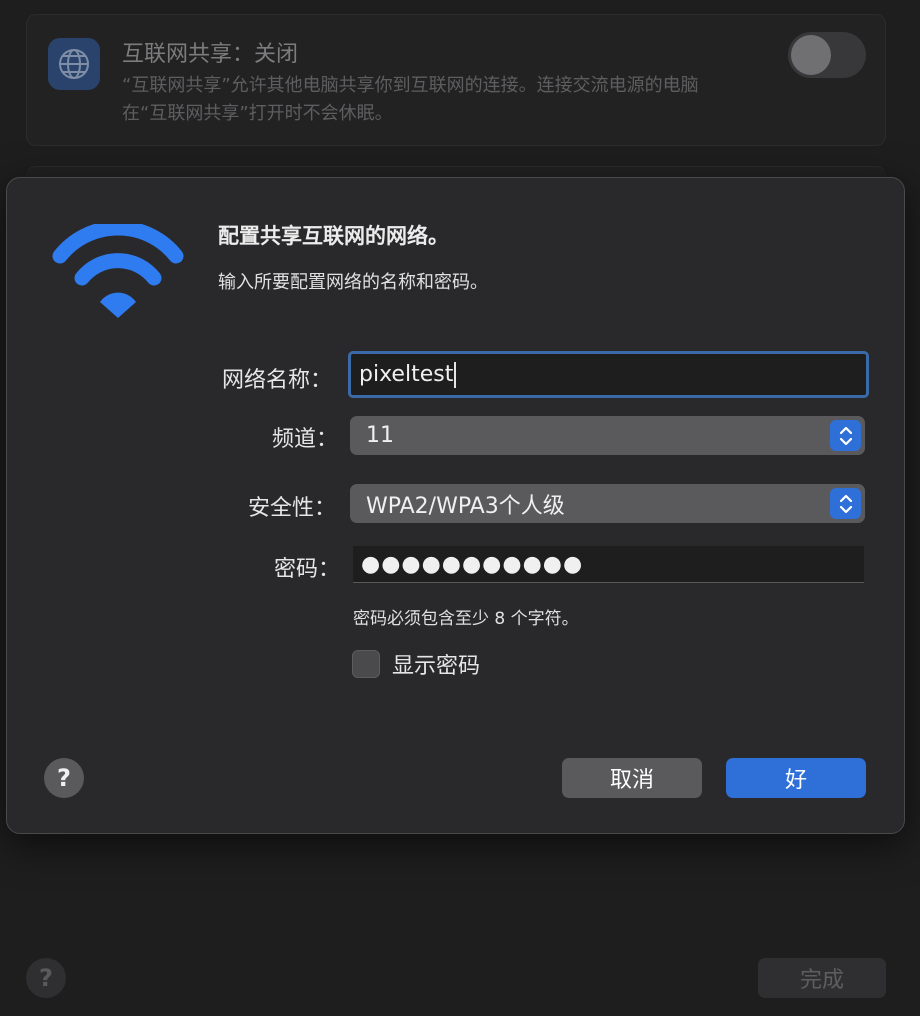  I want to click on toggle-knob, so click(811, 55).